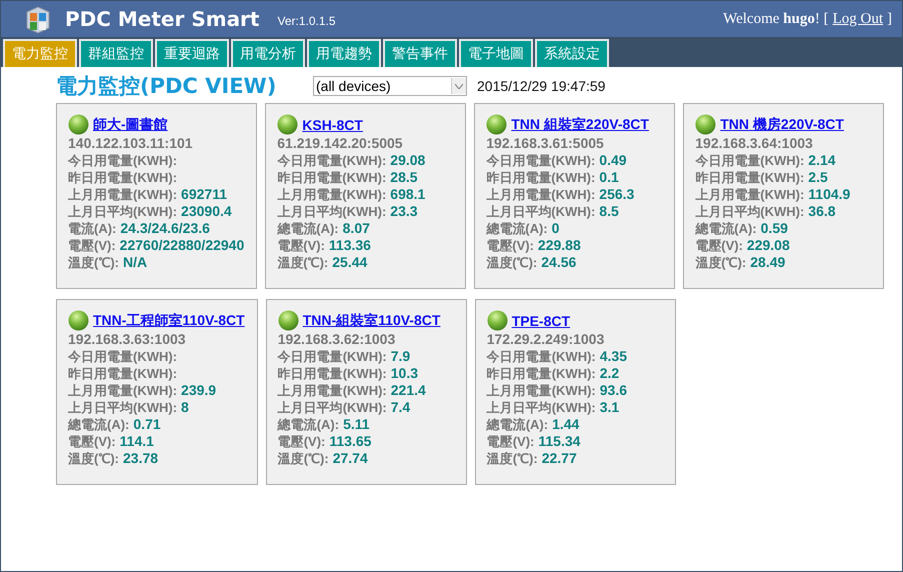 The height and width of the screenshot is (572, 903). I want to click on reading-value: 692711, so click(204, 194).